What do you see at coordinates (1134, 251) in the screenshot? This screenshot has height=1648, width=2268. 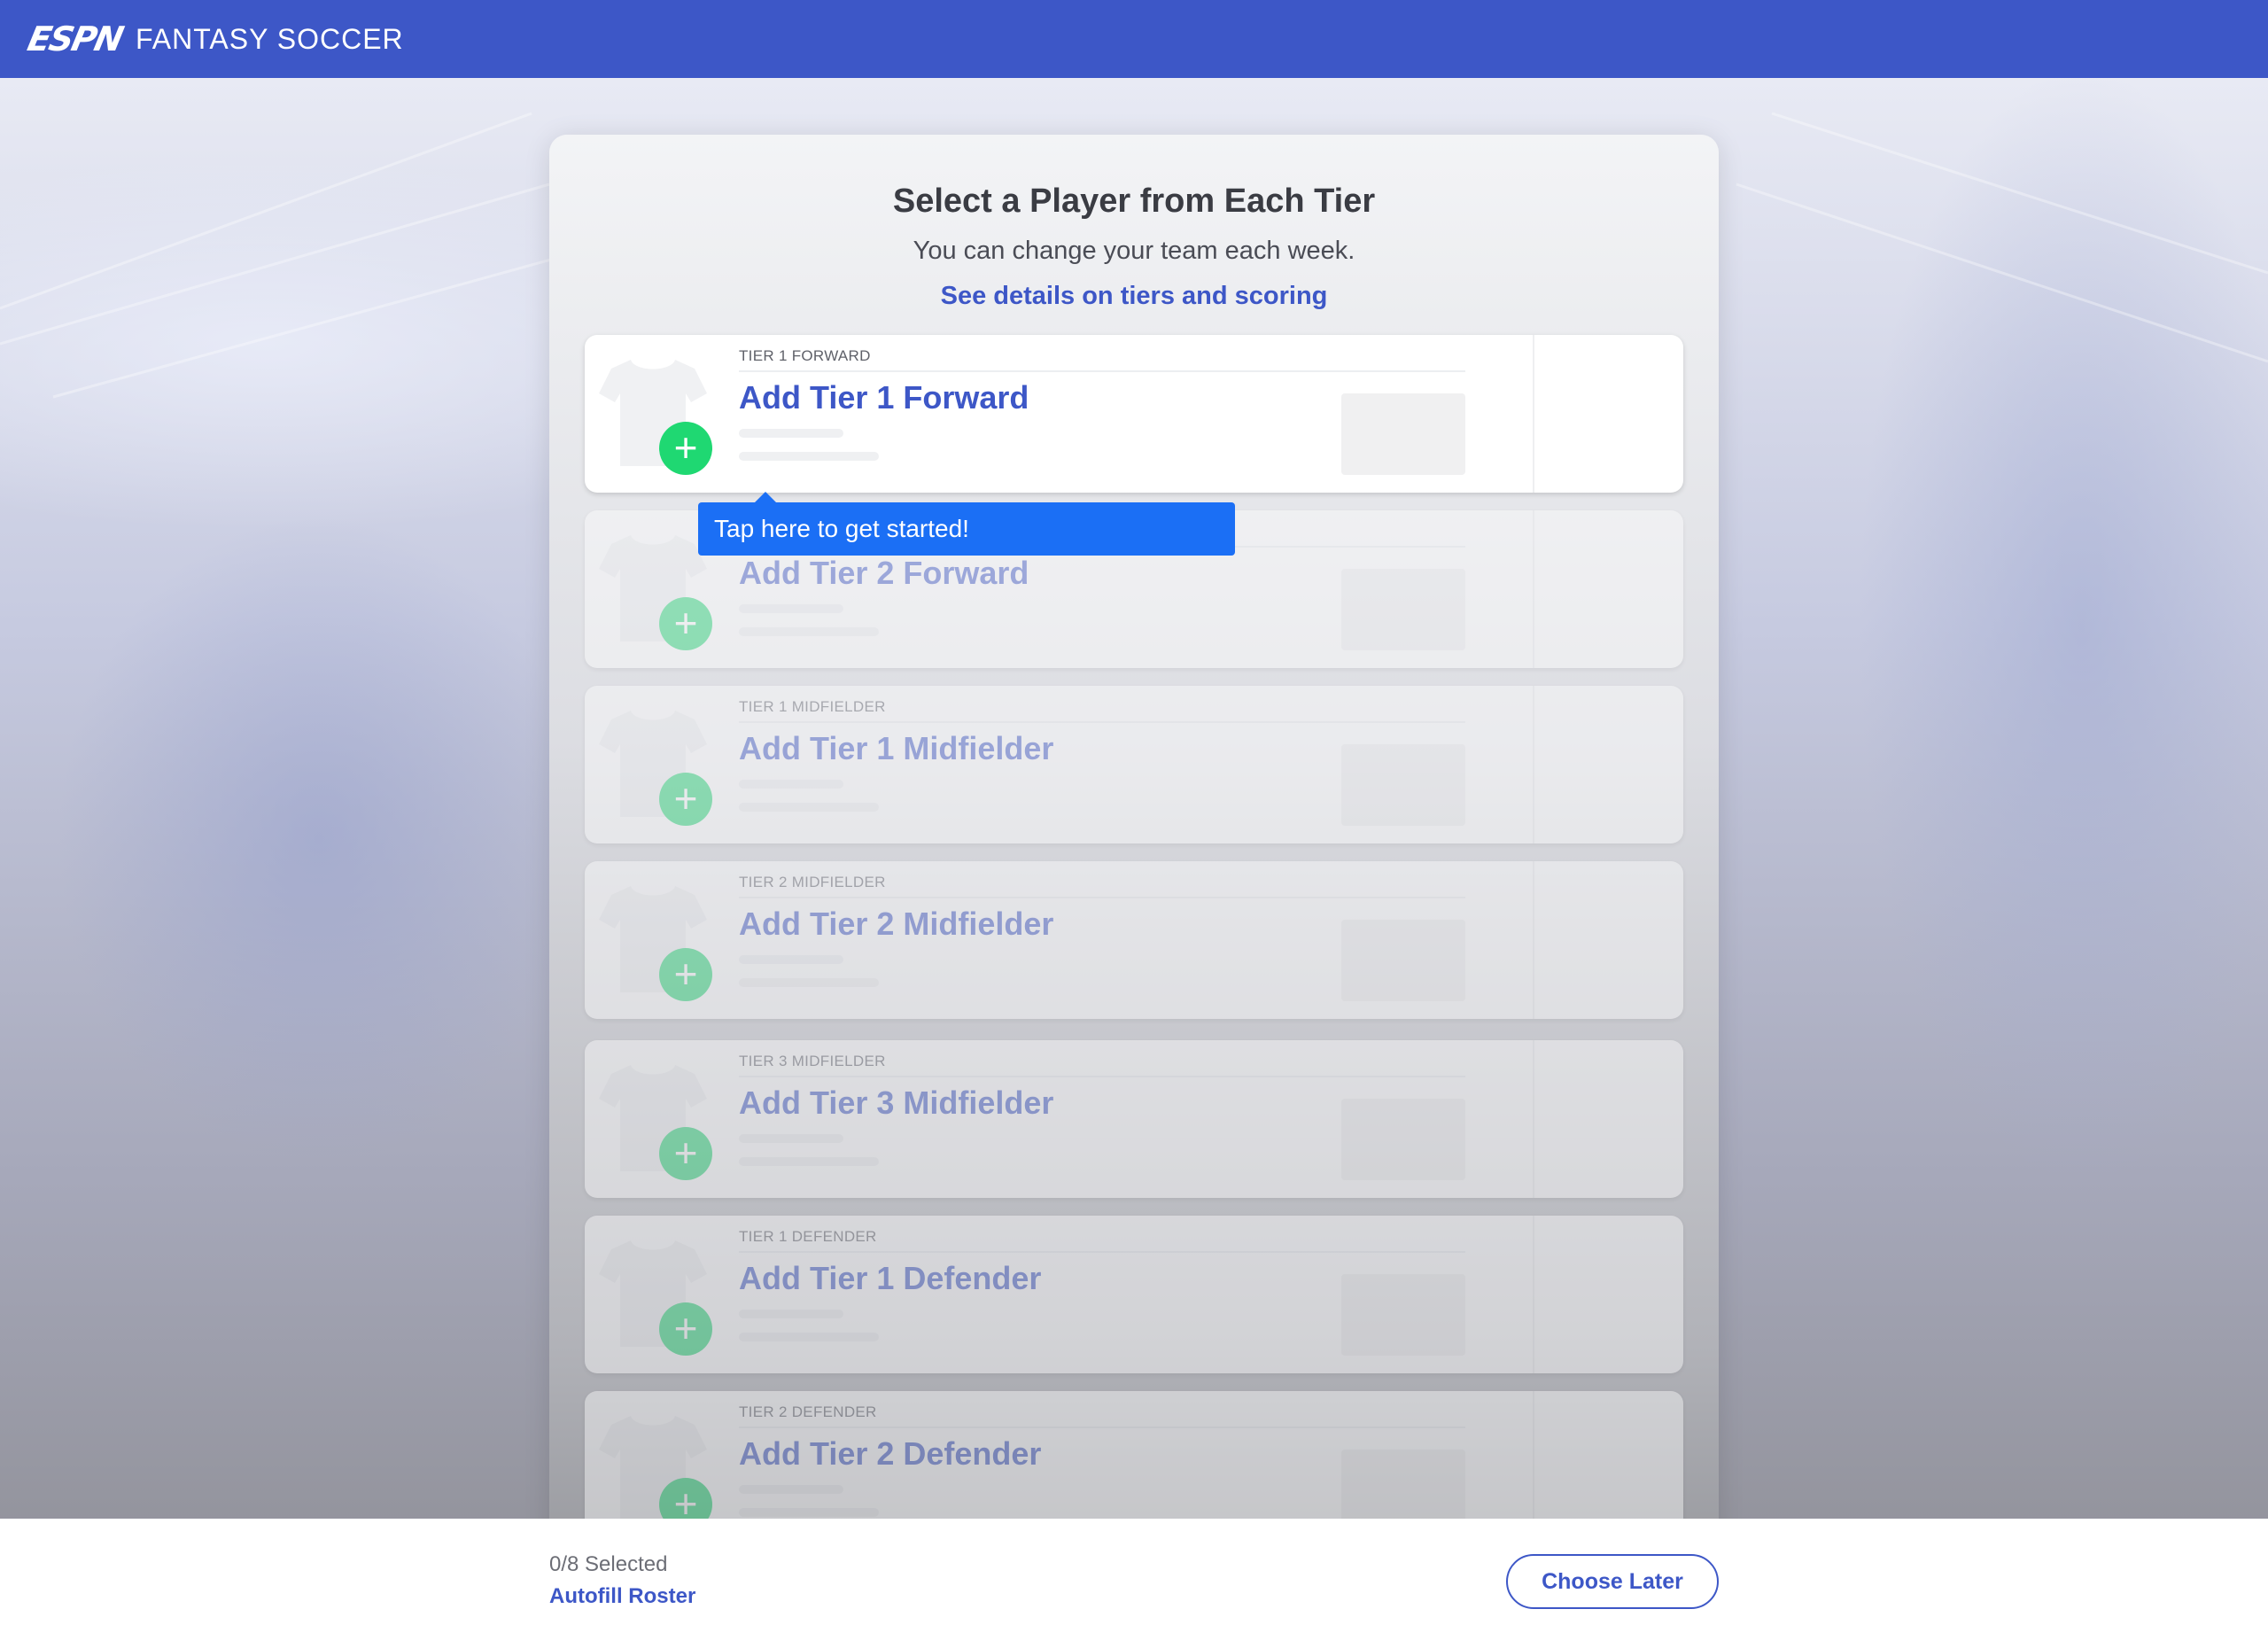 I see `page-subtitle: You can change your team each week.` at bounding box center [1134, 251].